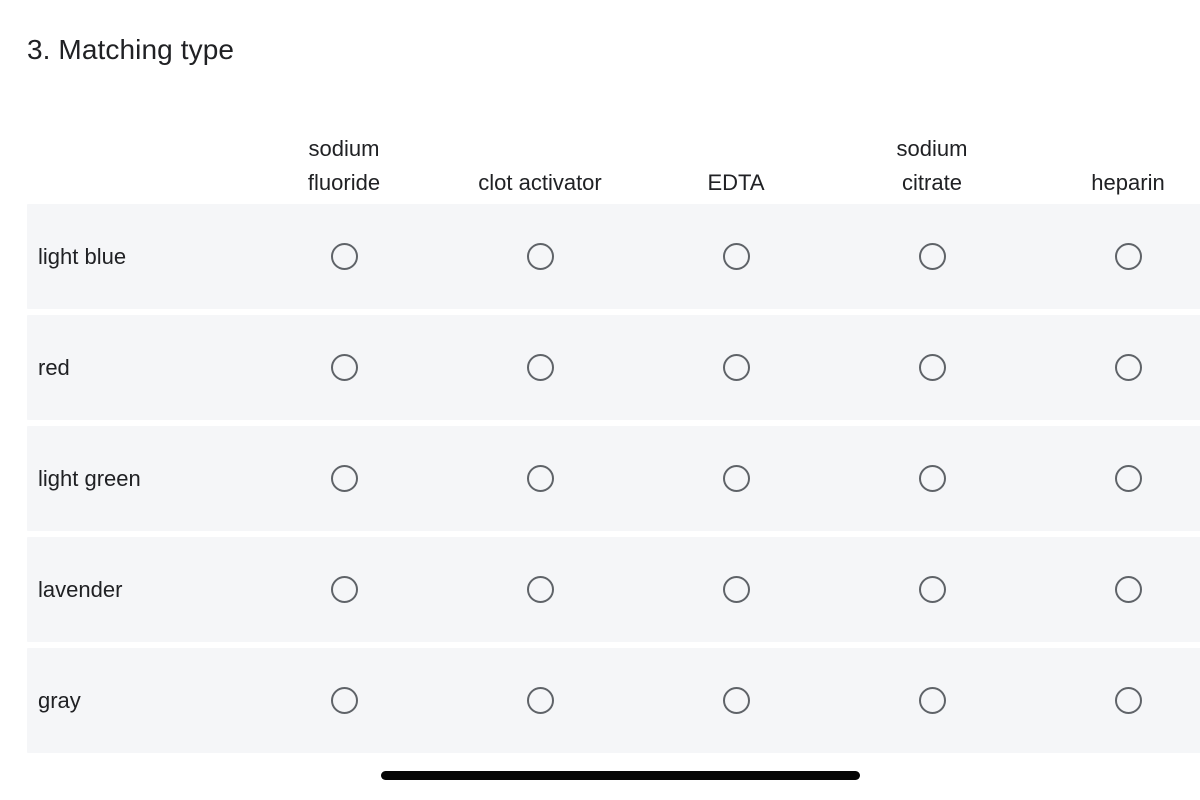 The width and height of the screenshot is (1200, 800). I want to click on radio-cell-lavender-edta, so click(736, 589).